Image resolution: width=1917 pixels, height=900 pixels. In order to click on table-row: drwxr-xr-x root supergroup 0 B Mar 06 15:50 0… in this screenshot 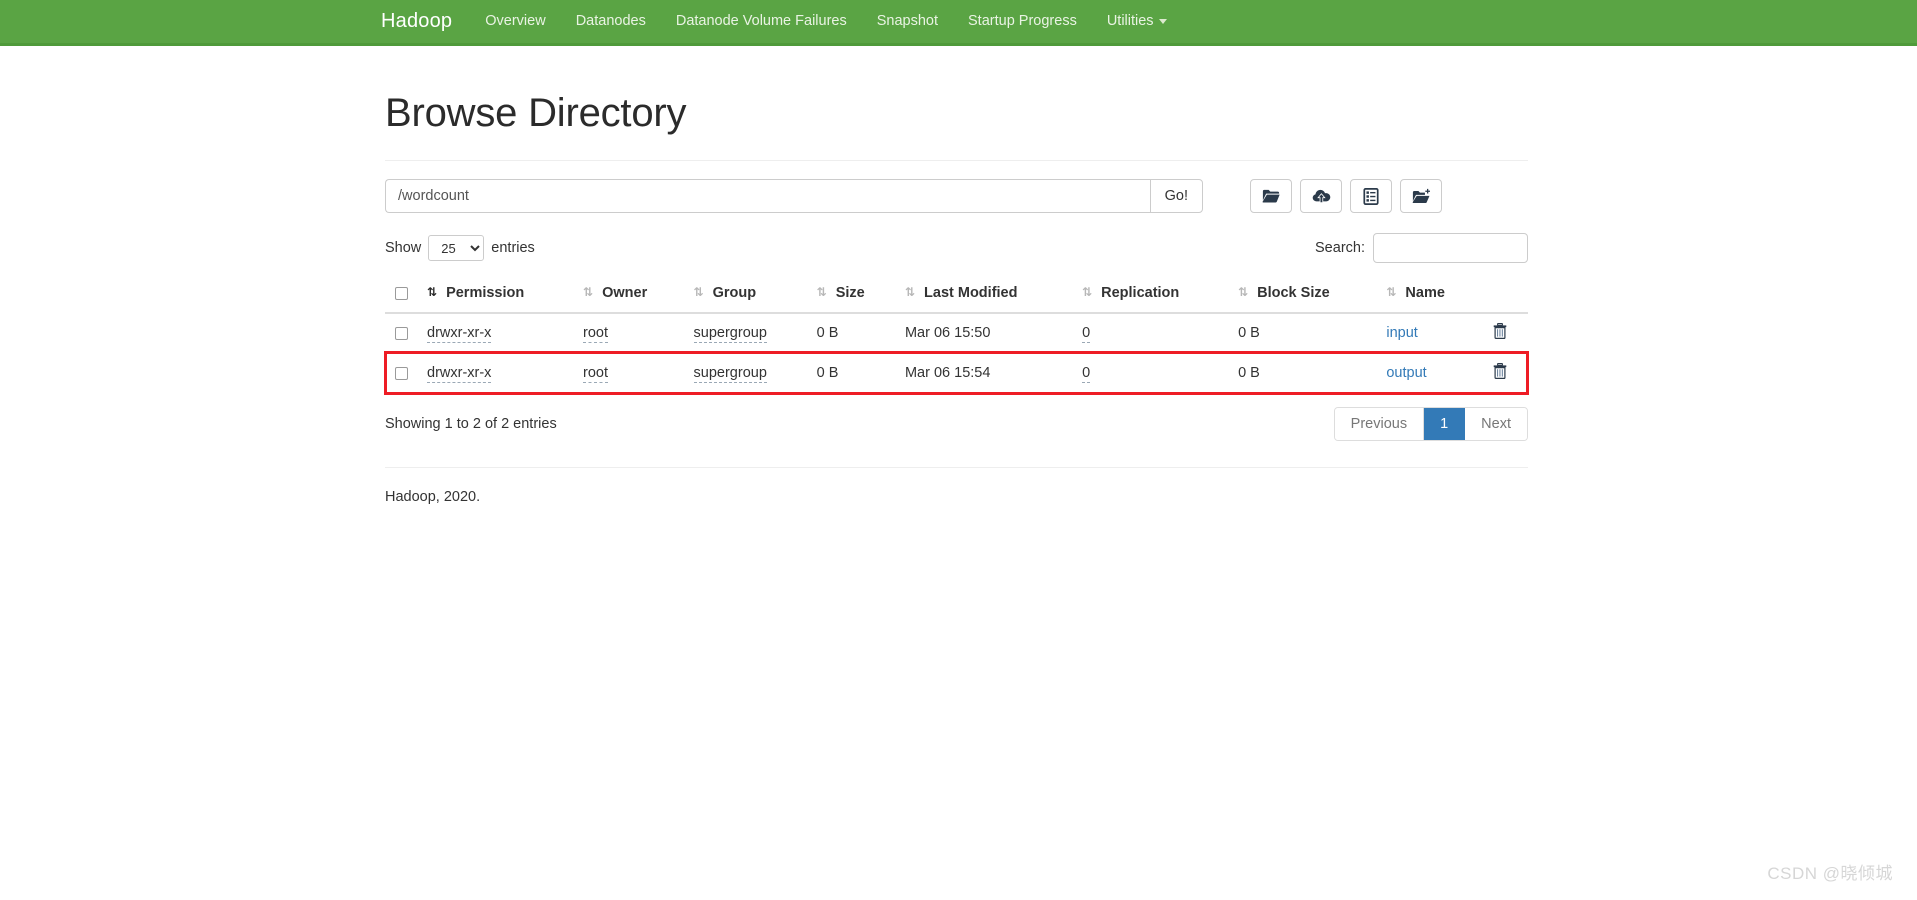, I will do `click(956, 332)`.